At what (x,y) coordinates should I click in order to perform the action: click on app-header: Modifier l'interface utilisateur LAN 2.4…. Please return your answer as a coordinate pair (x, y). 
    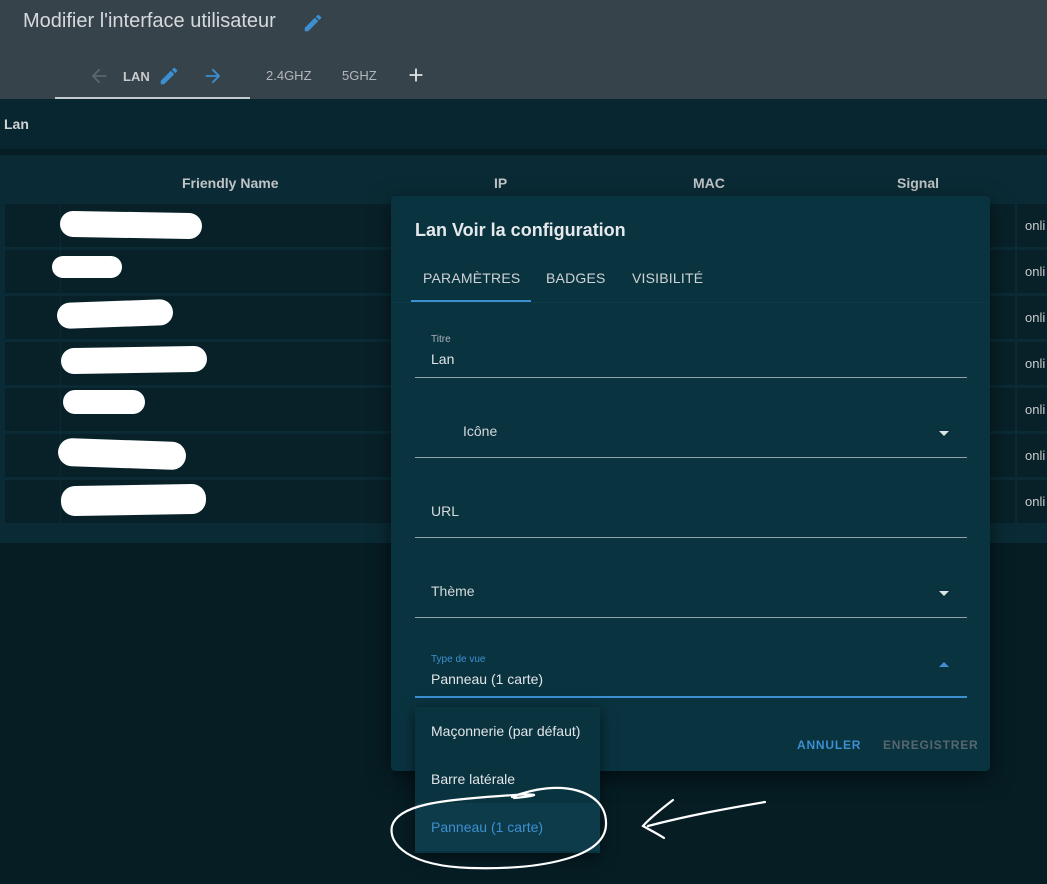
    Looking at the image, I should click on (523, 49).